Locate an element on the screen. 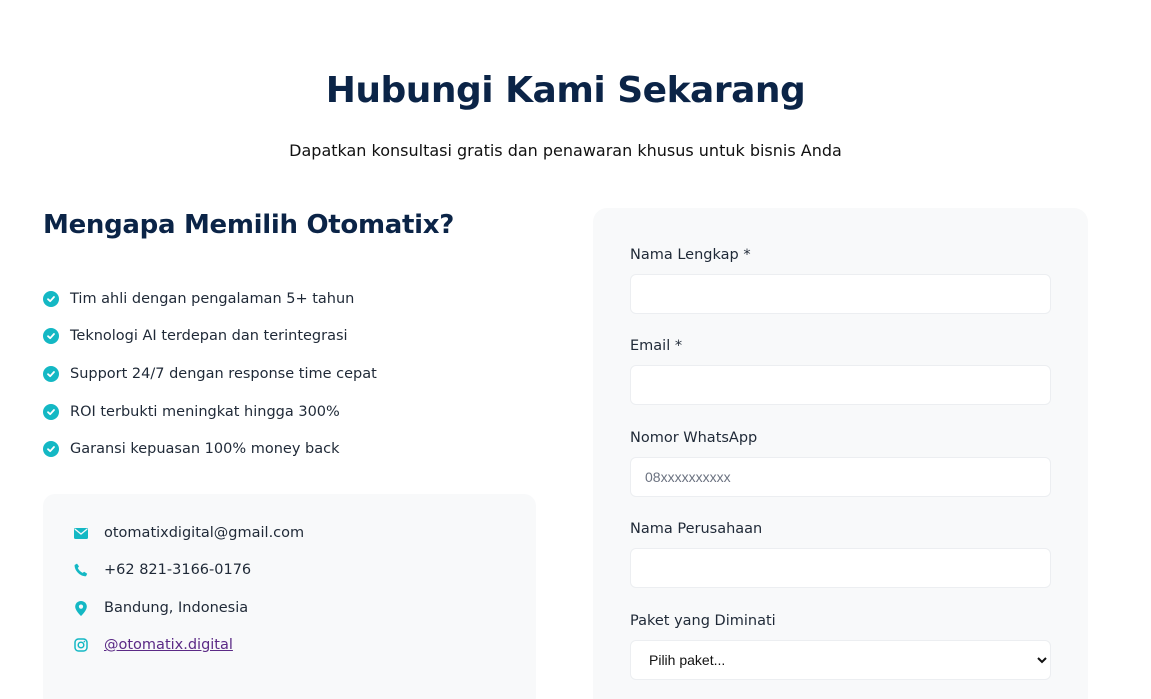 This screenshot has height=699, width=1151. company-label: Nama Perusahaan is located at coordinates (696, 529).